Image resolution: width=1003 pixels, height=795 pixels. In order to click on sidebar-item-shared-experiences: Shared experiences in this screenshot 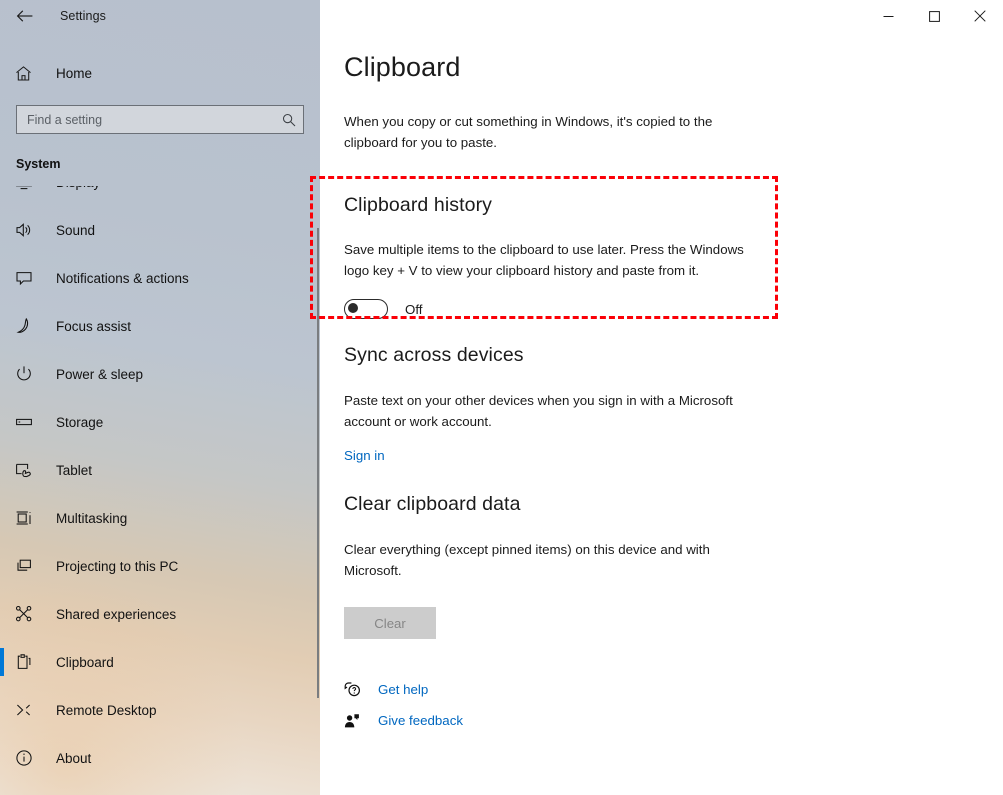, I will do `click(160, 614)`.